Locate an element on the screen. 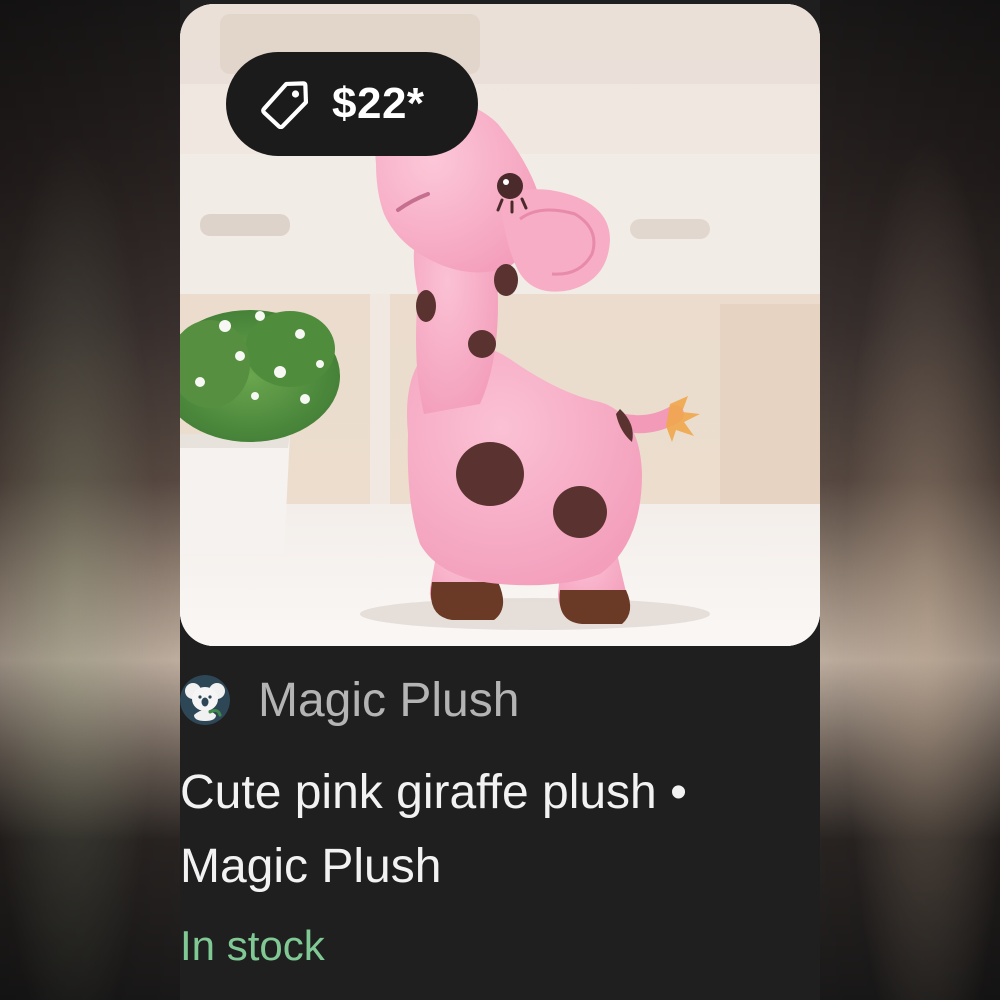  merchant-name: Magic Plush is located at coordinates (388, 700).